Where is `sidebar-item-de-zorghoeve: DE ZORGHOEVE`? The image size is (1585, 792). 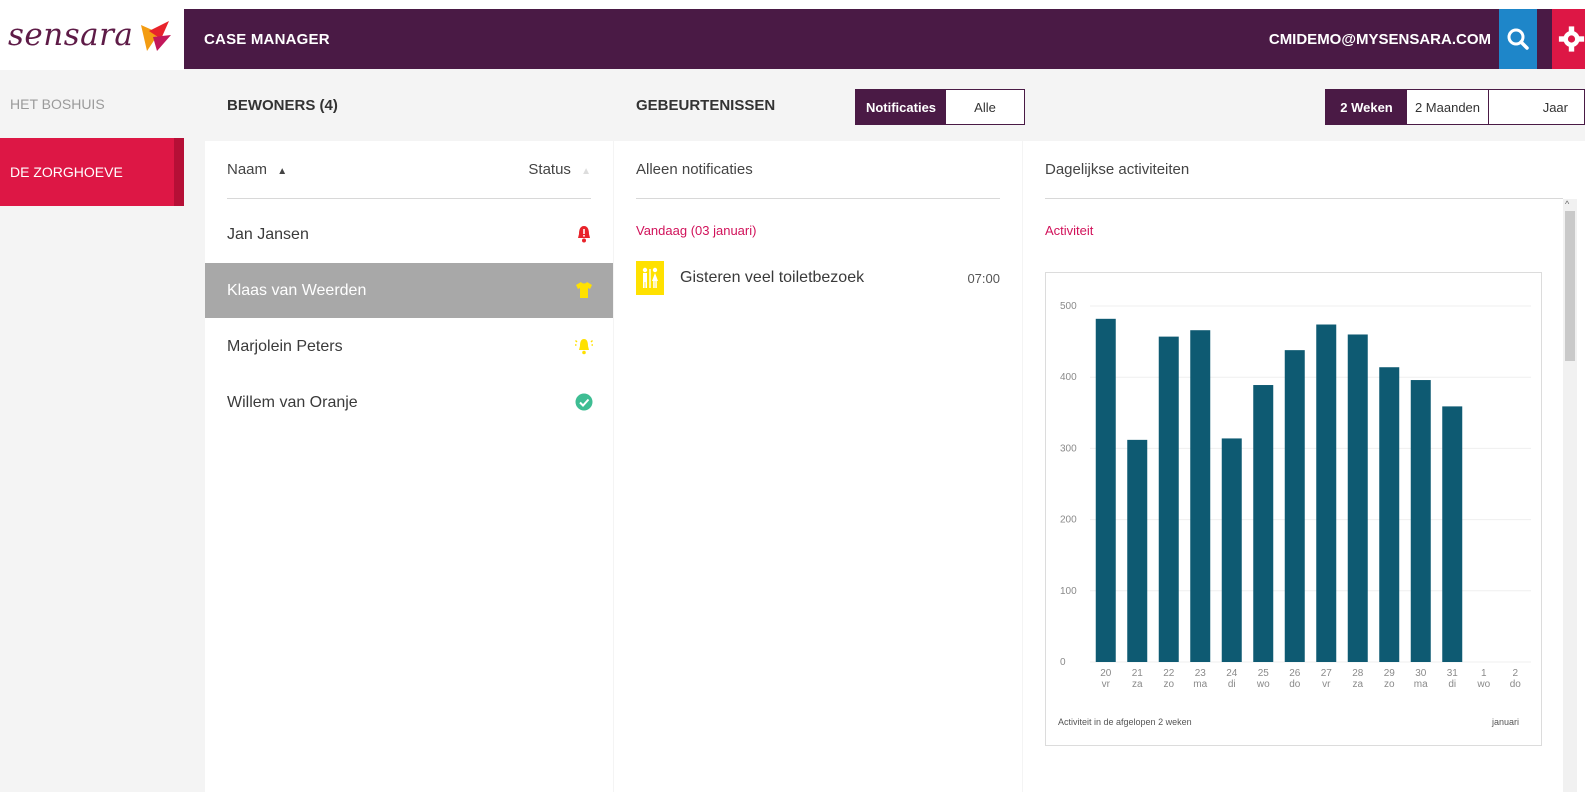 sidebar-item-de-zorghoeve: DE ZORGHOEVE is located at coordinates (92, 172).